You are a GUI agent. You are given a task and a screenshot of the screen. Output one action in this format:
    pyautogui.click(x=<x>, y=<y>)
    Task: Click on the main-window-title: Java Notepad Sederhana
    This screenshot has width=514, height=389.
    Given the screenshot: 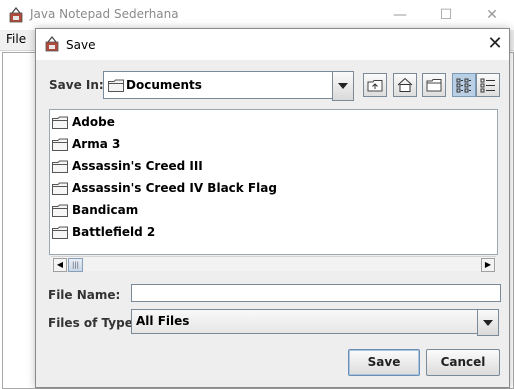 What is the action you would take?
    pyautogui.click(x=104, y=14)
    